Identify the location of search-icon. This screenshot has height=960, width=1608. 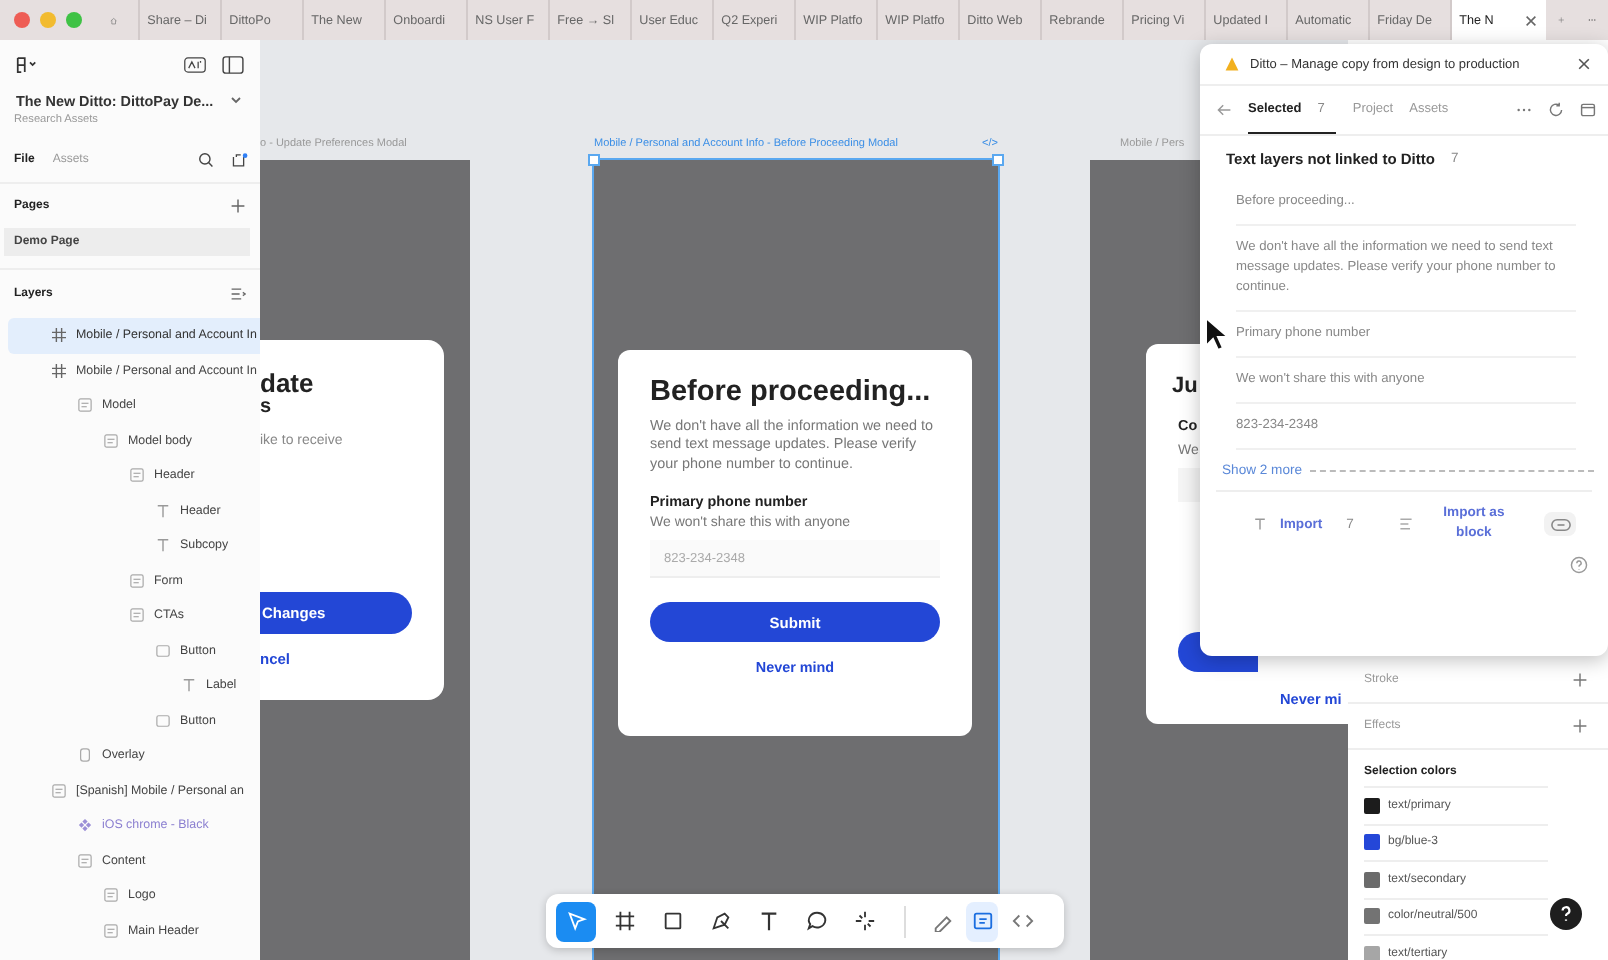
(206, 160).